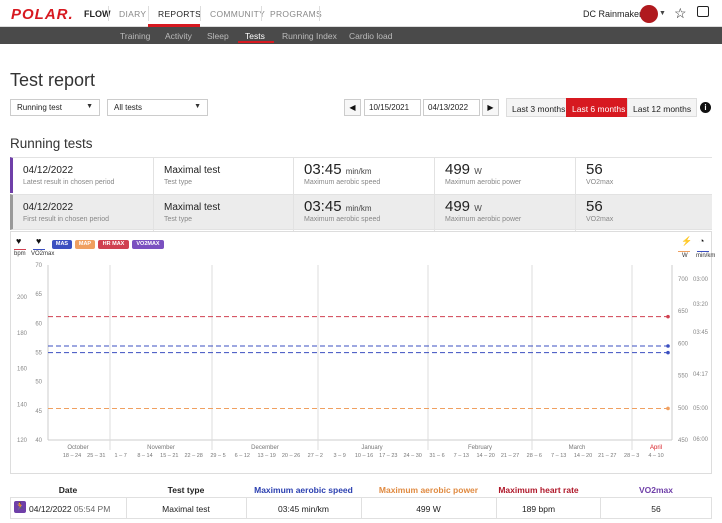 The height and width of the screenshot is (523, 722). What do you see at coordinates (186, 490) in the screenshot?
I see `col-type-header: Test type` at bounding box center [186, 490].